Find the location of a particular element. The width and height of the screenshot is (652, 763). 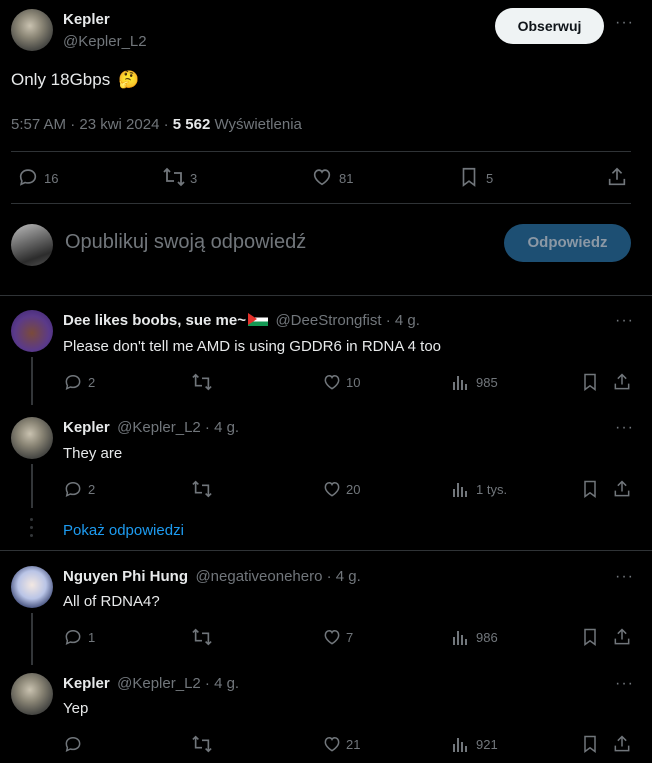

views-label: Wyświetlenia is located at coordinates (258, 124).